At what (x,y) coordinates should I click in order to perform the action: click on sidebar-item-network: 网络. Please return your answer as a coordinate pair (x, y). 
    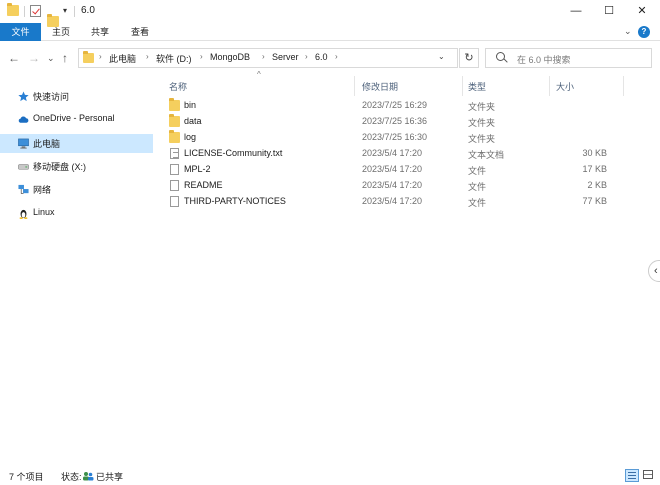
    Looking at the image, I should click on (76, 189).